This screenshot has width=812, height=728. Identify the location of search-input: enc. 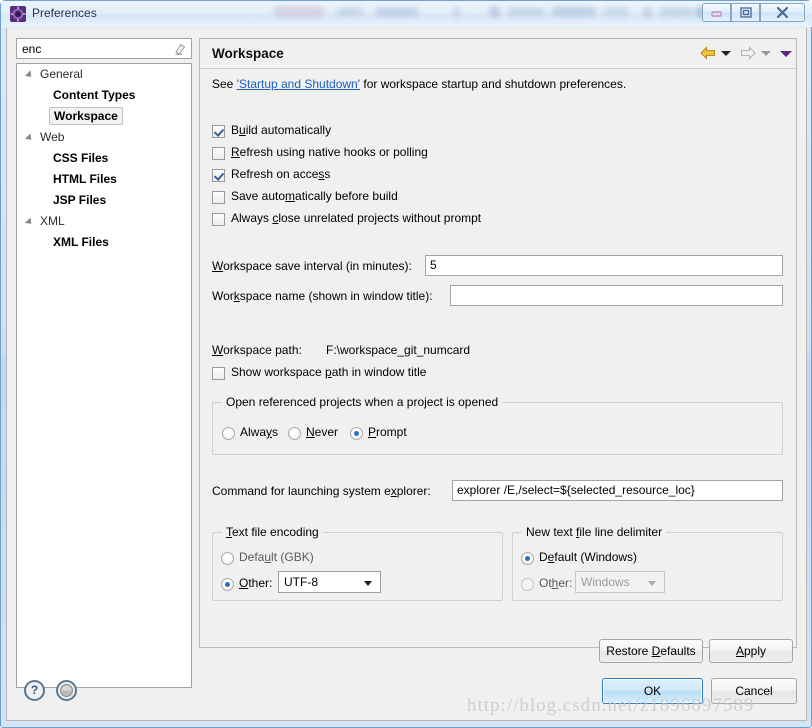
(31, 49).